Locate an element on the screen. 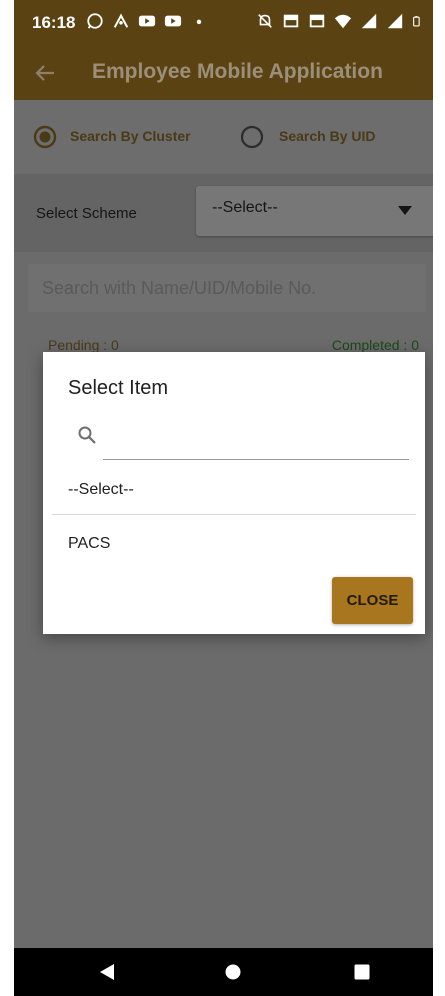 The height and width of the screenshot is (996, 445). option-pacs: PACS is located at coordinates (89, 544).